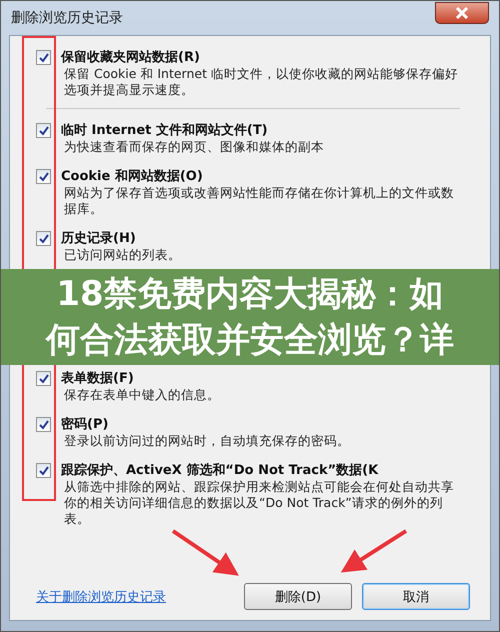 Image resolution: width=500 pixels, height=632 pixels. I want to click on option-description: 保存在表单中键入的信息。, so click(142, 395).